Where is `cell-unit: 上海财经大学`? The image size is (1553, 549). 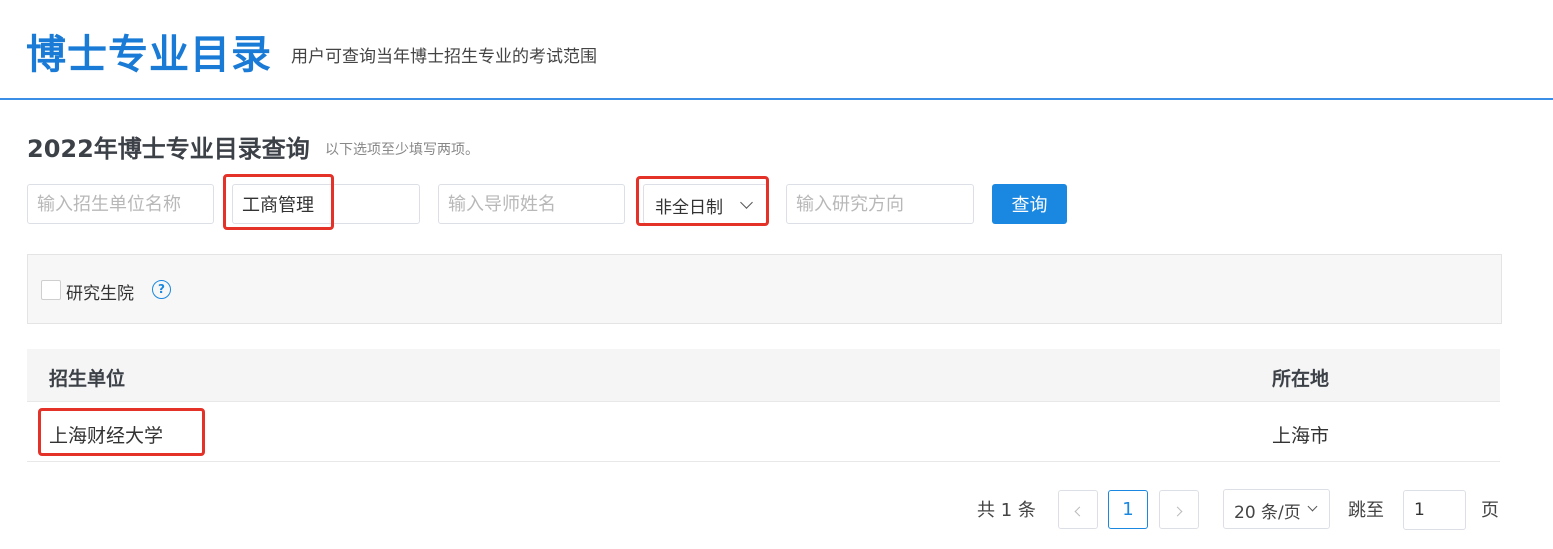 cell-unit: 上海财经大学 is located at coordinates (106, 434).